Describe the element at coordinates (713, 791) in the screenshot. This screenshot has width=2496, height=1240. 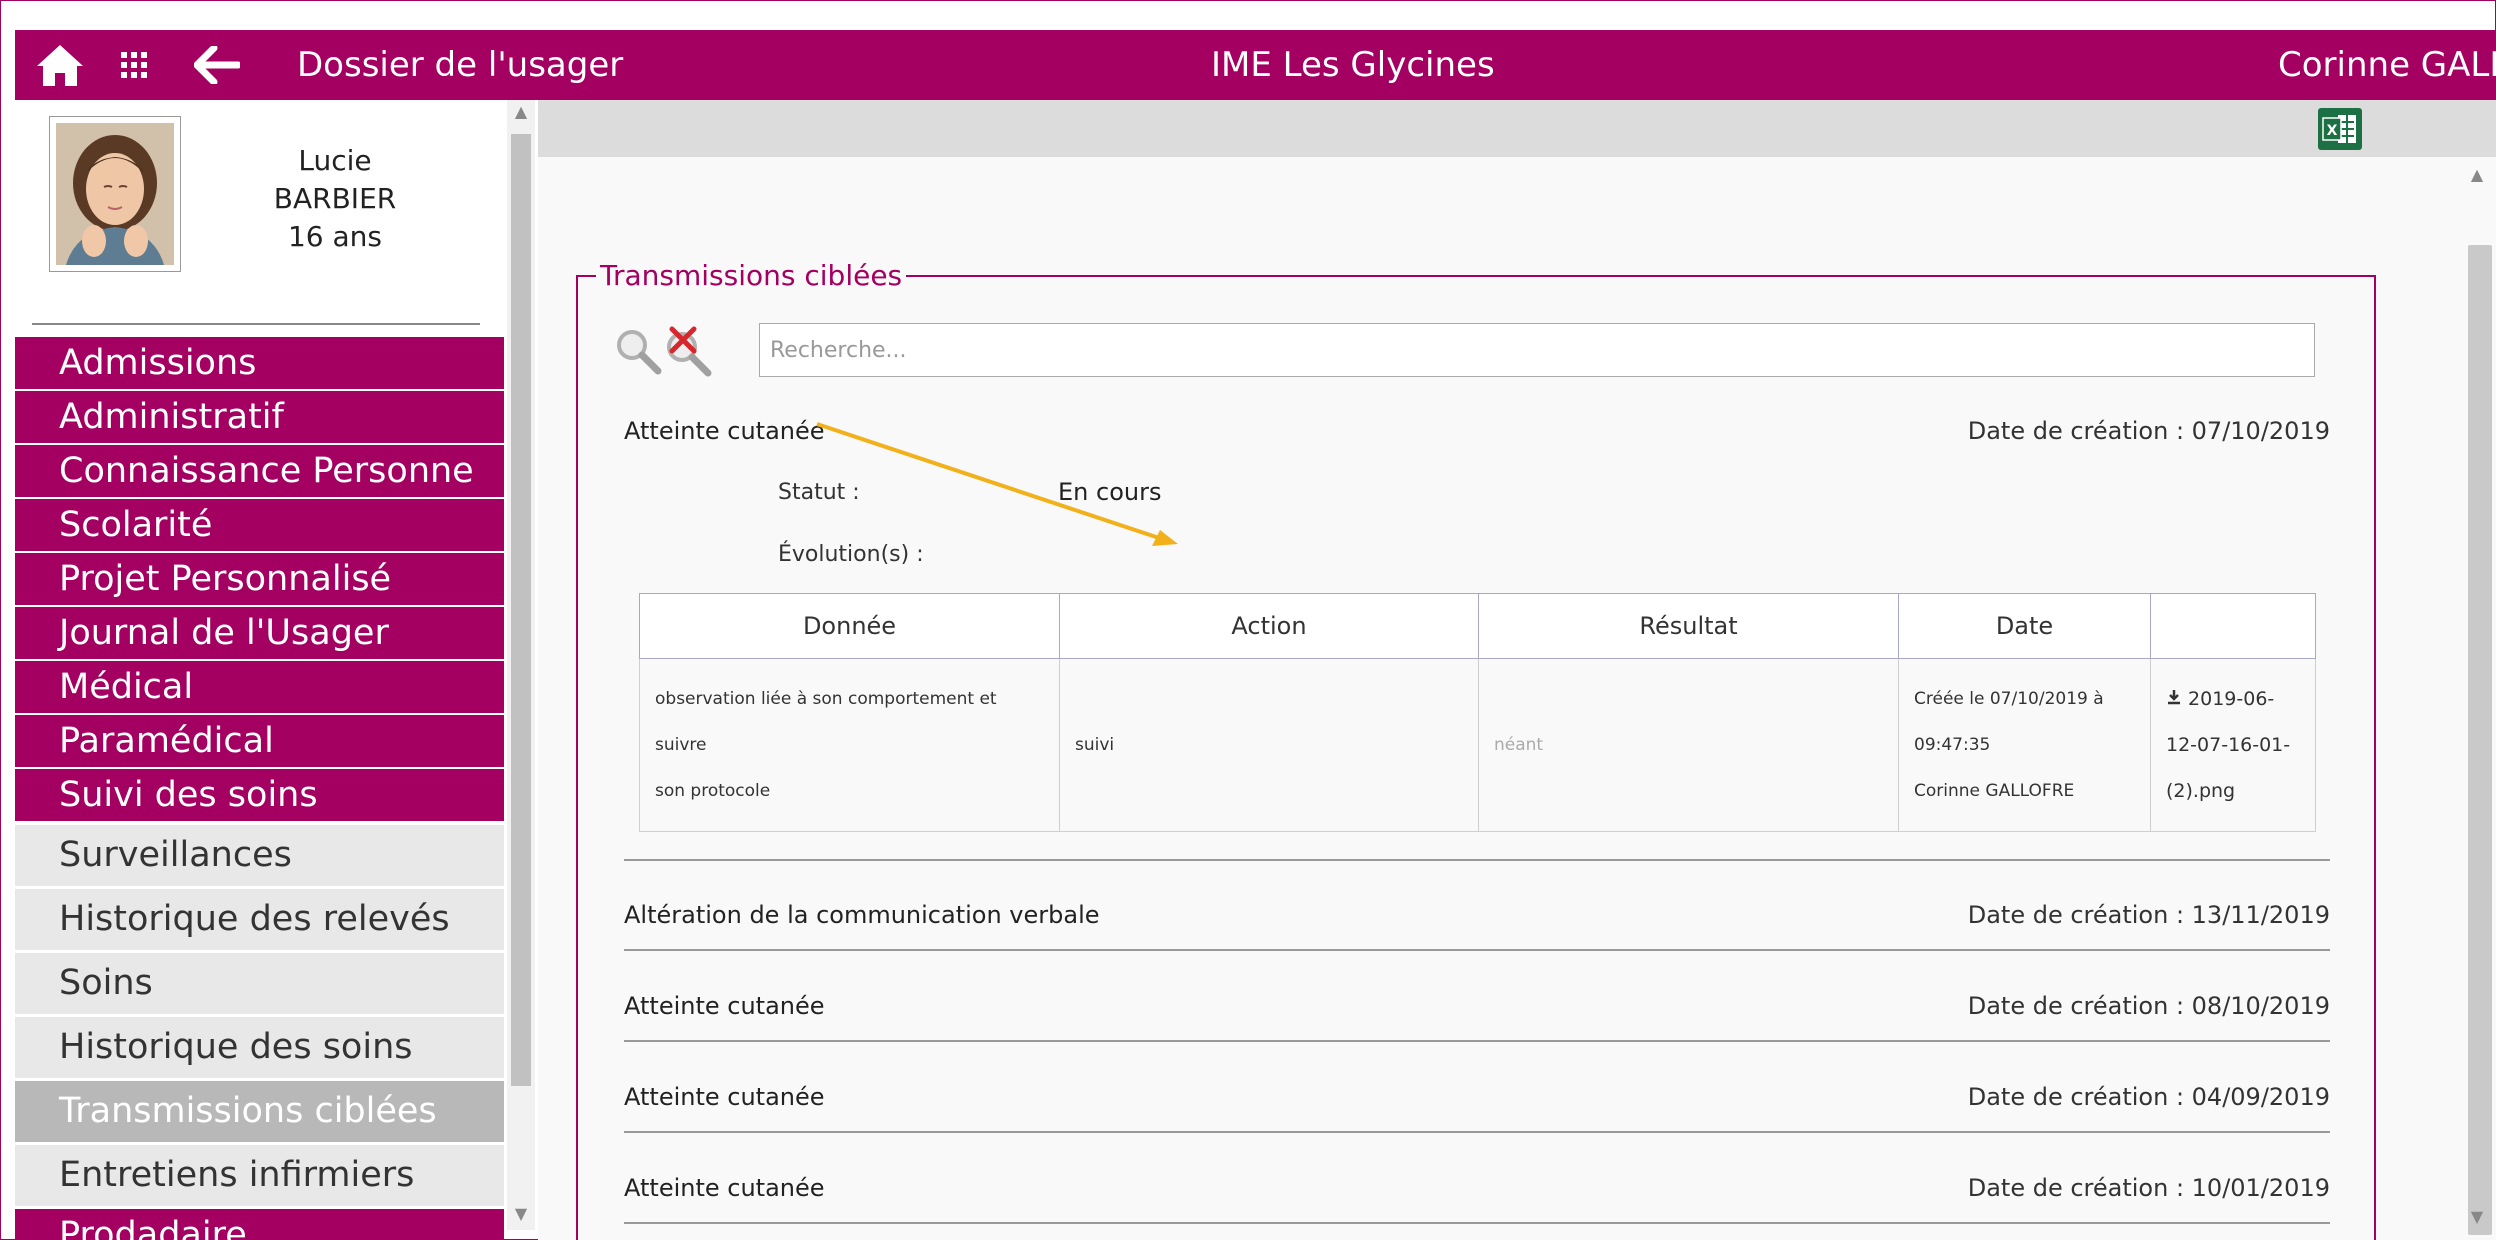
I see `cell-donnee-line2: son protocole` at that location.